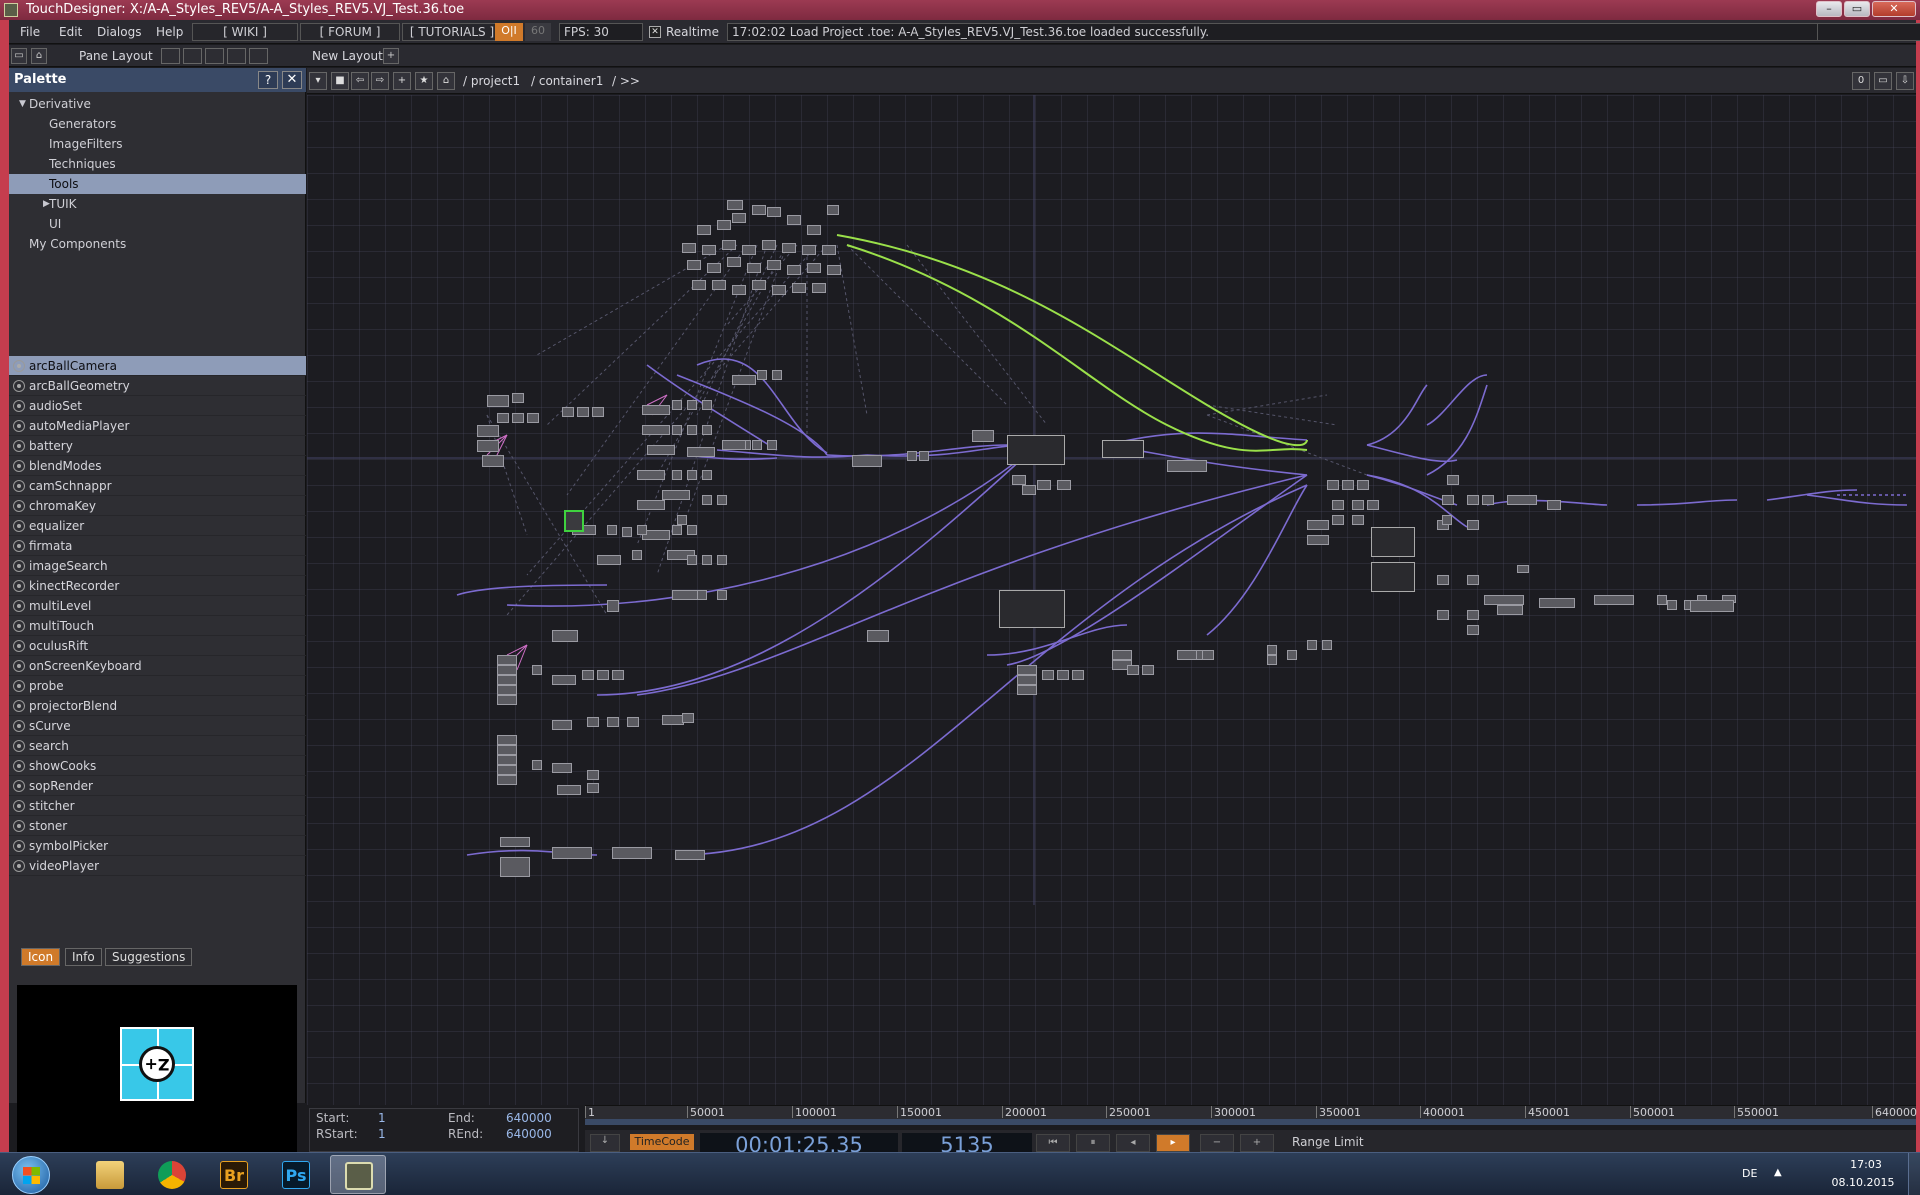 The image size is (1920, 1195). What do you see at coordinates (157, 546) in the screenshot?
I see `component-item: firmata` at bounding box center [157, 546].